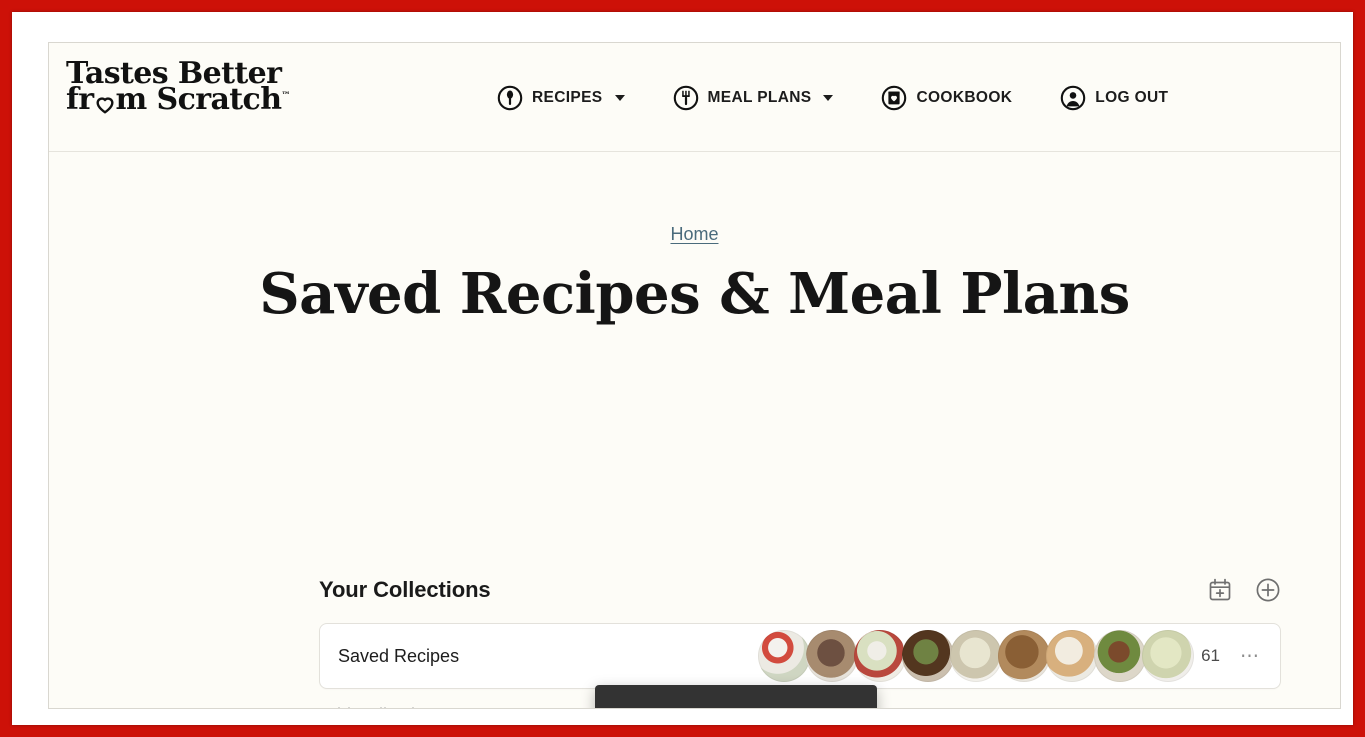 The width and height of the screenshot is (1365, 737). I want to click on nav-item-cookbook: COOKBOOK, so click(946, 98).